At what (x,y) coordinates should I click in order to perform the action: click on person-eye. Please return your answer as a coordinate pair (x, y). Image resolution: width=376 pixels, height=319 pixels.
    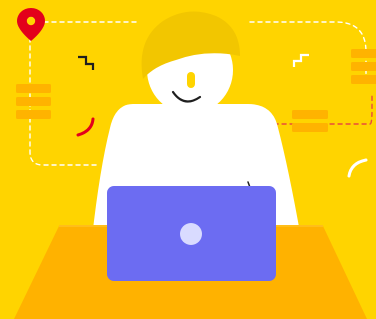
    Looking at the image, I should click on (191, 80).